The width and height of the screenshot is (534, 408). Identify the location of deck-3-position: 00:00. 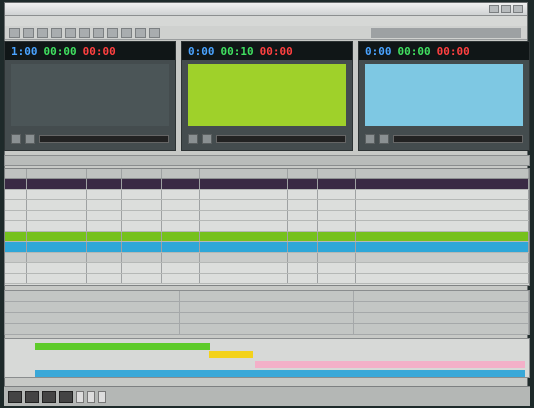
(414, 51).